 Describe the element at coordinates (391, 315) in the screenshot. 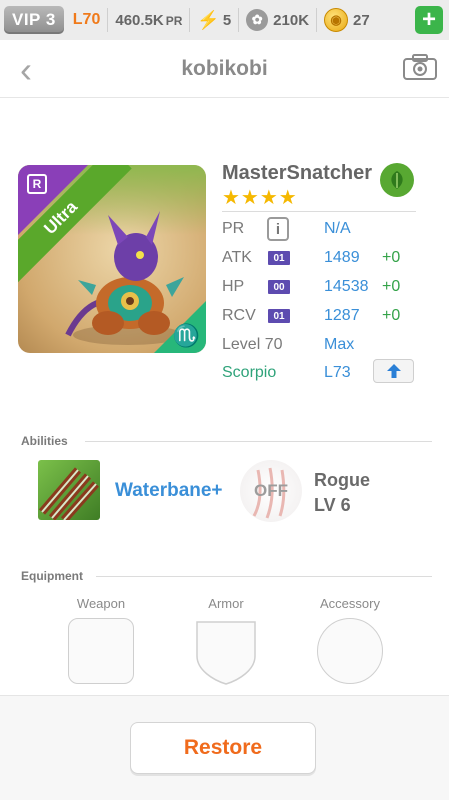

I see `rcv-bonus: +0` at that location.